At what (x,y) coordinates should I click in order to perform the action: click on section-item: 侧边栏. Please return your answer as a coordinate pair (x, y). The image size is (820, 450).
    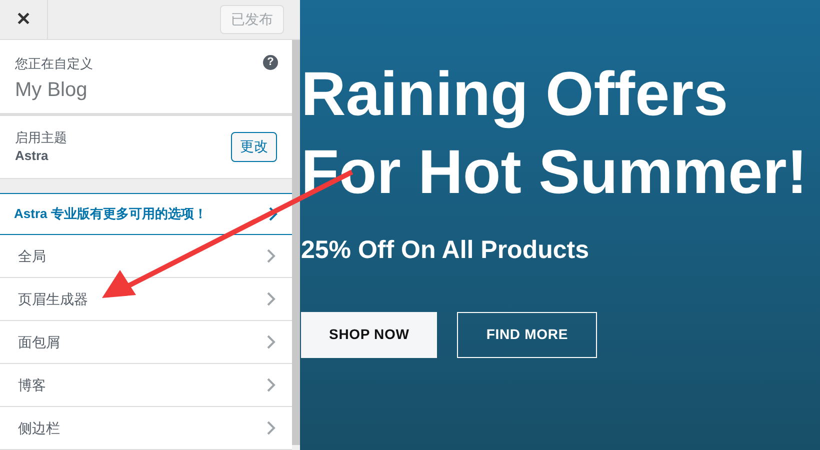
    Looking at the image, I should click on (146, 428).